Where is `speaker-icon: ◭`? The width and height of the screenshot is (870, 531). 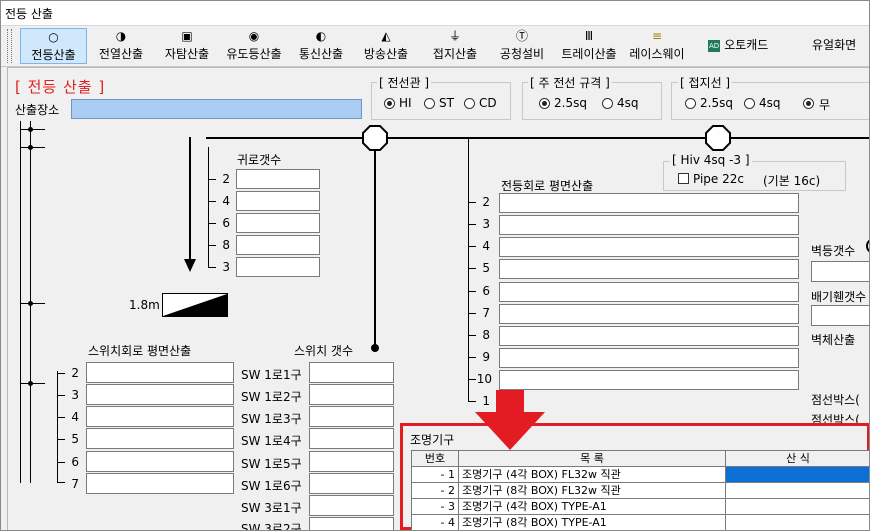 speaker-icon: ◭ is located at coordinates (386, 36).